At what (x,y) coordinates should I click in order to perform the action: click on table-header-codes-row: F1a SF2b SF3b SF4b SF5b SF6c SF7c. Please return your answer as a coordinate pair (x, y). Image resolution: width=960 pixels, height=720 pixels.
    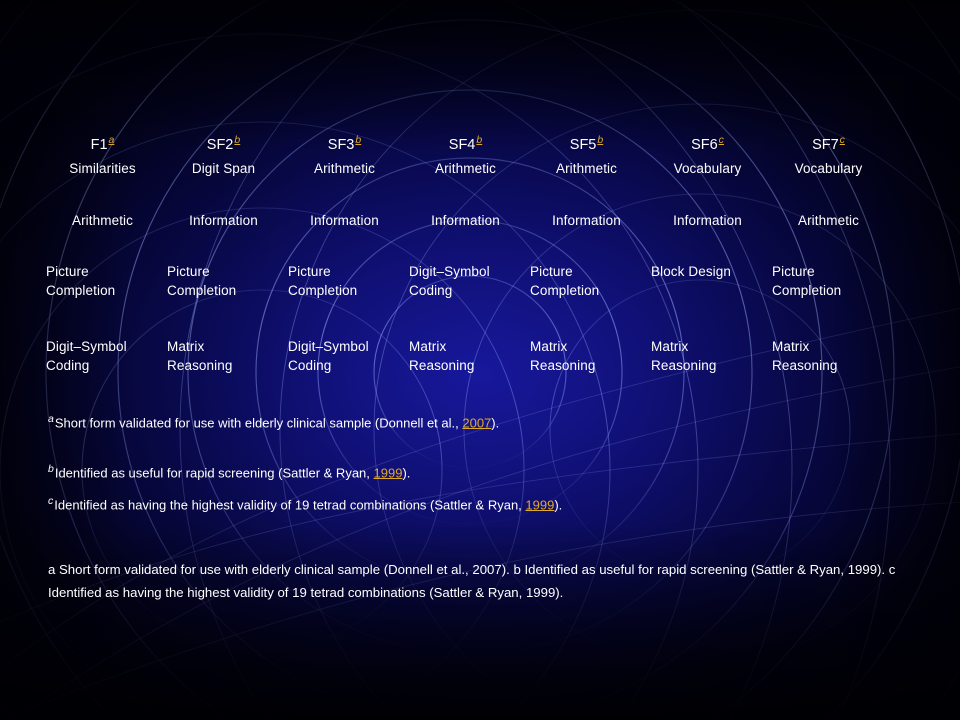
    Looking at the image, I should click on (486, 143).